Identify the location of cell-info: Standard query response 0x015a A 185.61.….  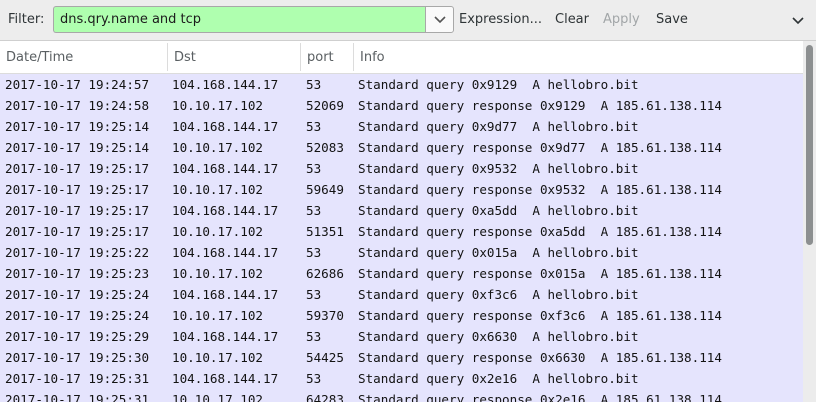
(540, 273).